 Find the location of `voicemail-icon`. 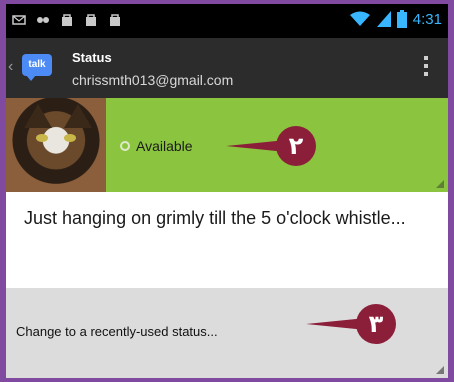

voicemail-icon is located at coordinates (43, 20).